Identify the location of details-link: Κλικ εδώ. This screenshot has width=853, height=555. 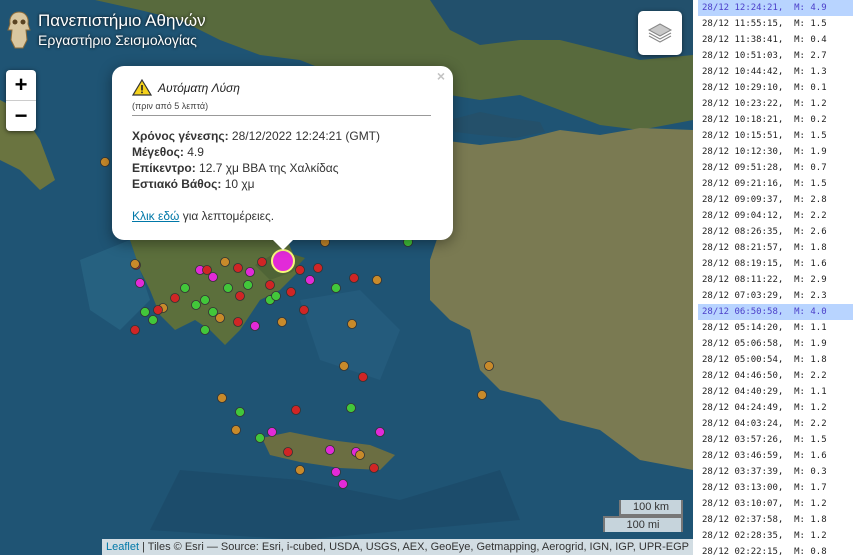
(155, 216).